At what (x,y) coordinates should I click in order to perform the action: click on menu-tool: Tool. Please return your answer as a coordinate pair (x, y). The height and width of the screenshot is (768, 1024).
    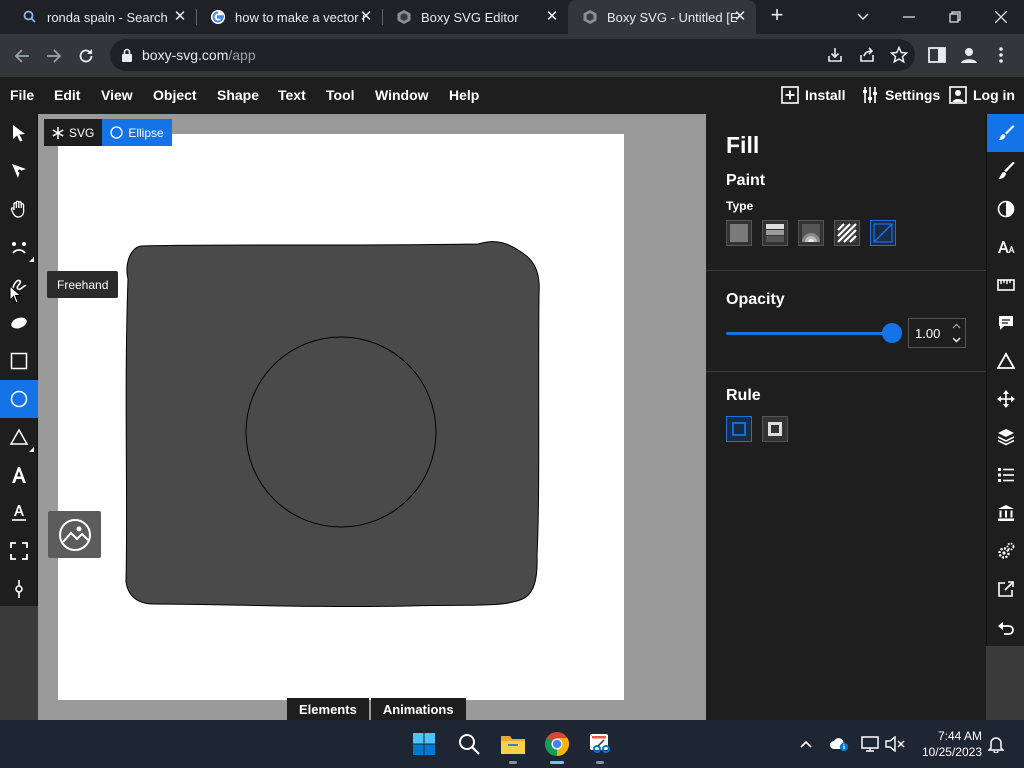
    Looking at the image, I should click on (340, 95).